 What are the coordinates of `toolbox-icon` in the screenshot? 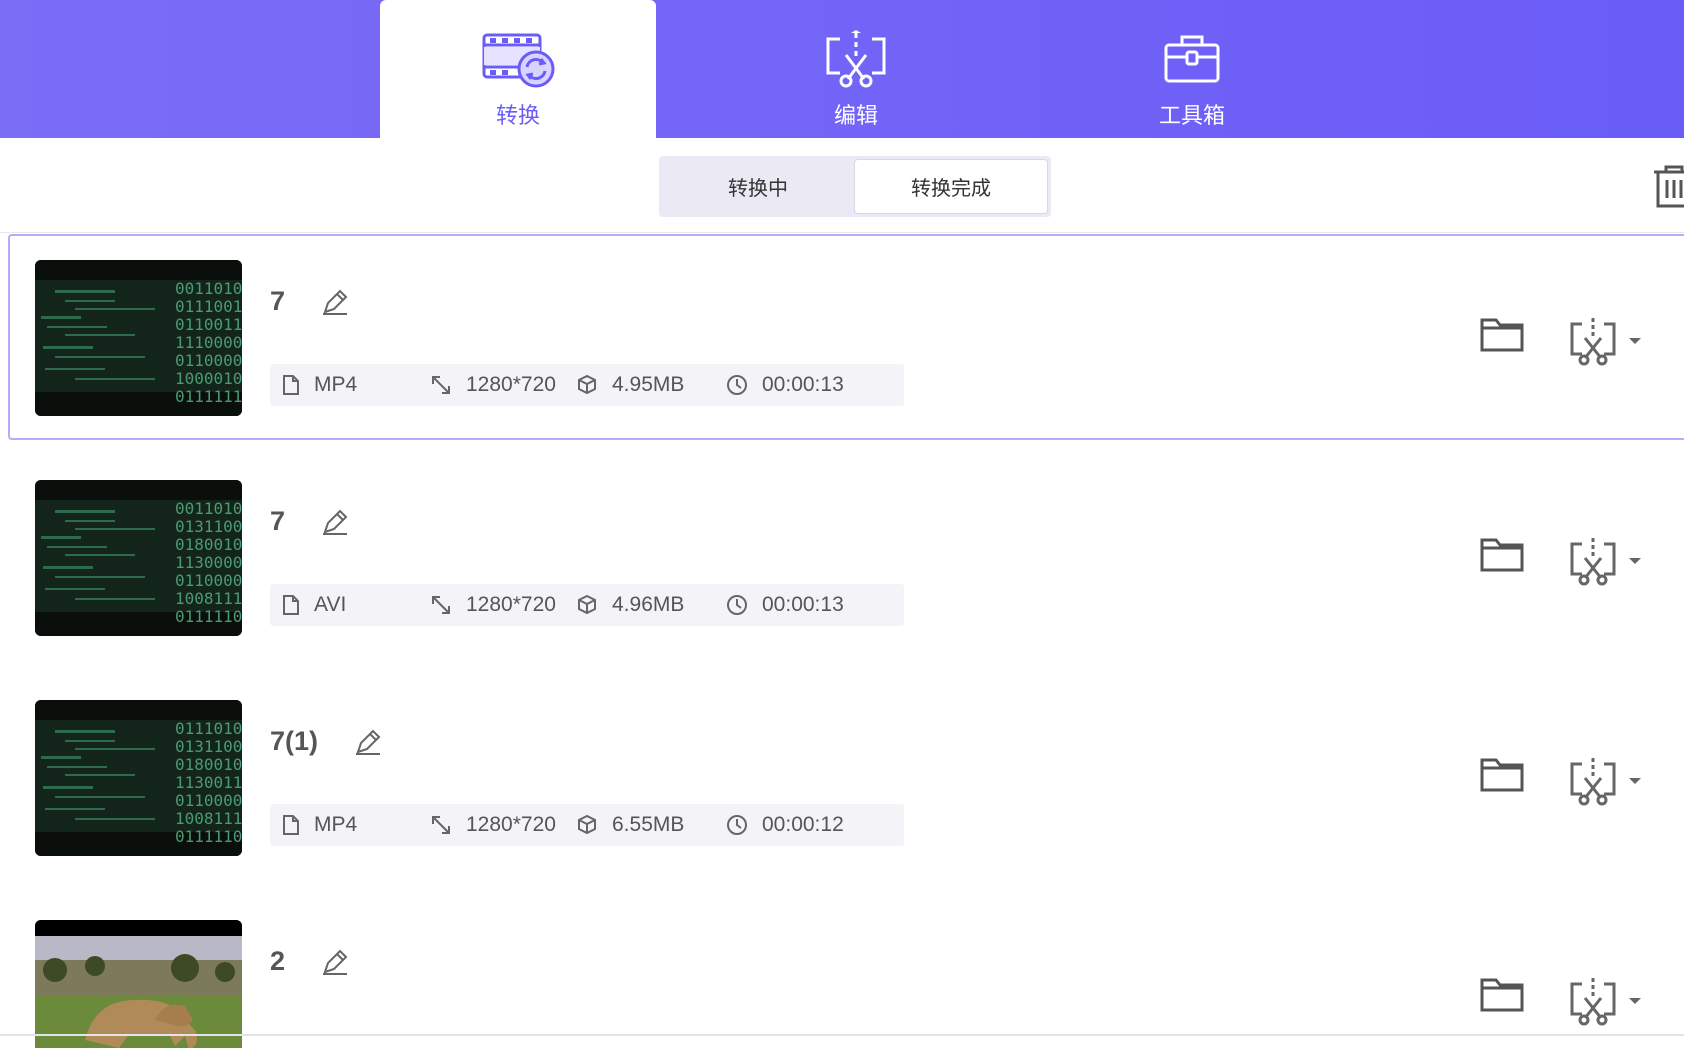 It's located at (1192, 59).